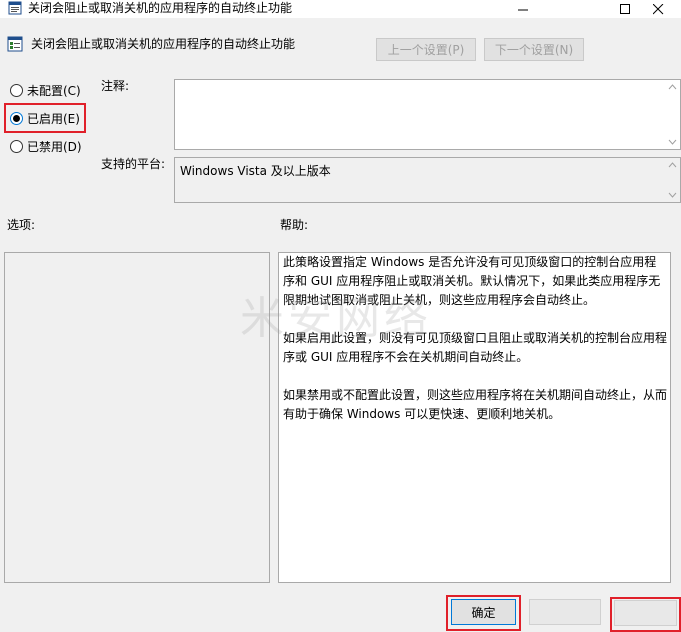 This screenshot has height=632, width=681. I want to click on radio-button-checked, so click(16, 118).